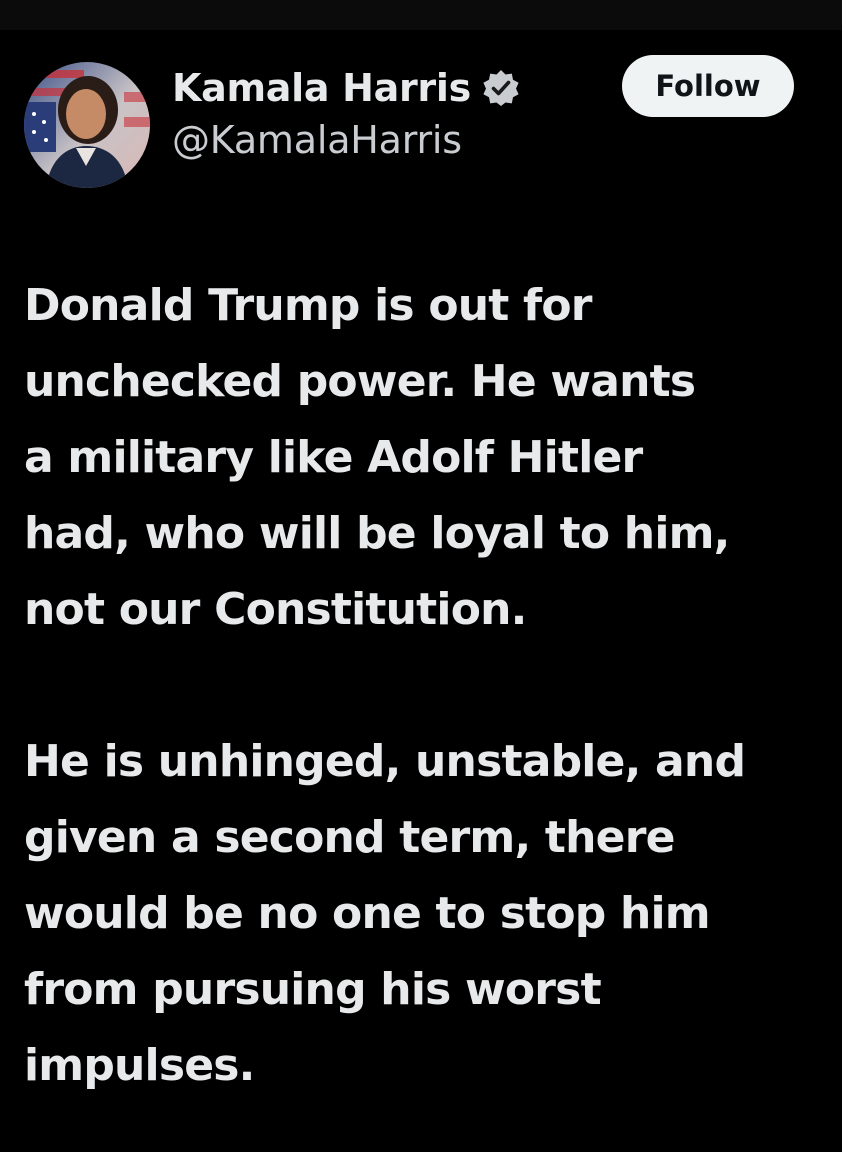 The image size is (842, 1152). What do you see at coordinates (708, 86) in the screenshot?
I see `follow-button: Follow` at bounding box center [708, 86].